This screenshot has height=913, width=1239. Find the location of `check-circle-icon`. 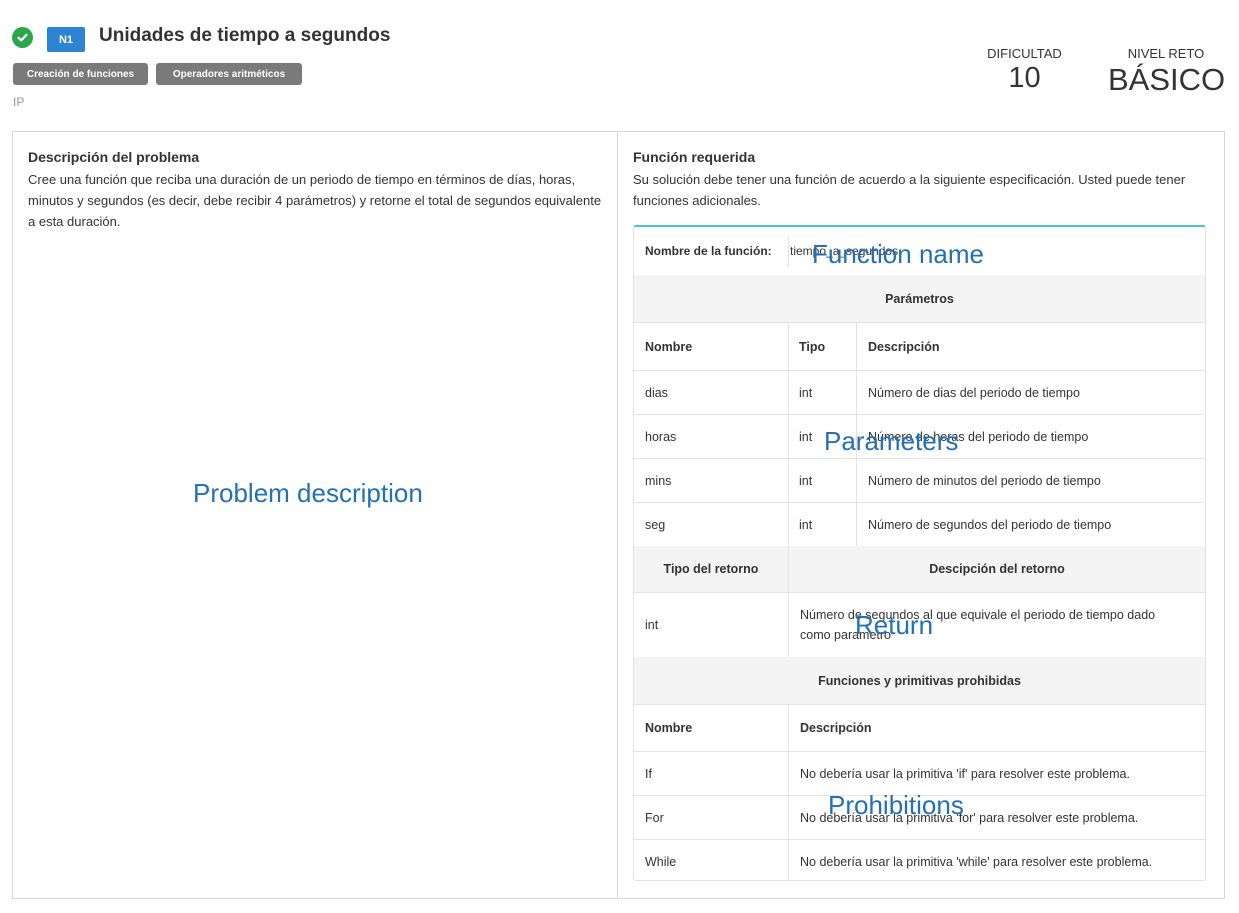

check-circle-icon is located at coordinates (22, 37).